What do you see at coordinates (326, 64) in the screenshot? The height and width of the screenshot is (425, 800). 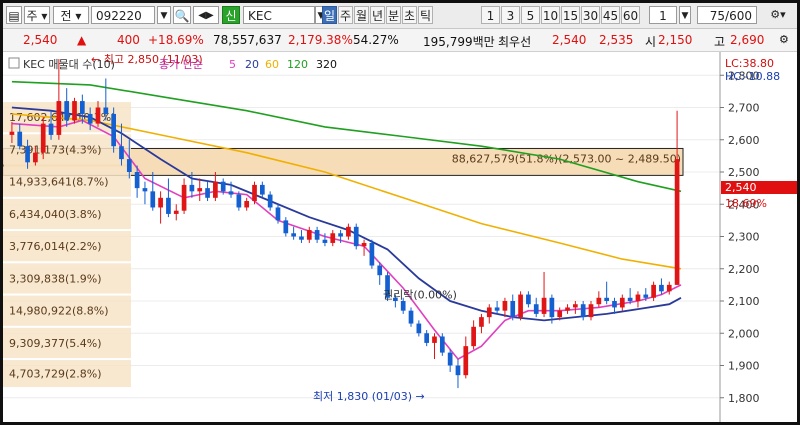 I see `legend-ma-320: 320` at bounding box center [326, 64].